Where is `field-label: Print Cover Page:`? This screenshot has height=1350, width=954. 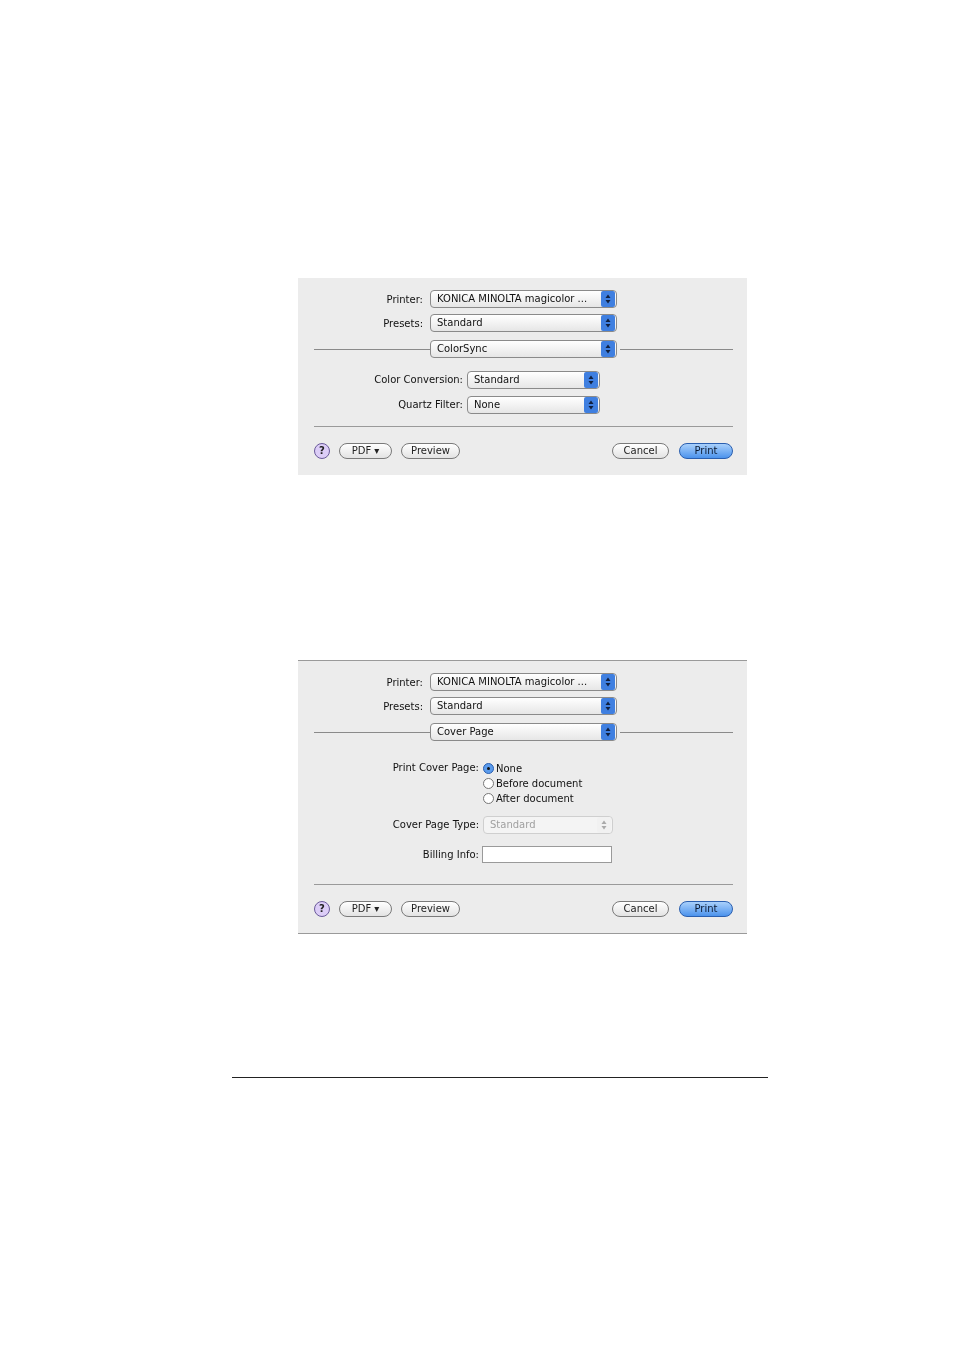
field-label: Print Cover Page: is located at coordinates (435, 768).